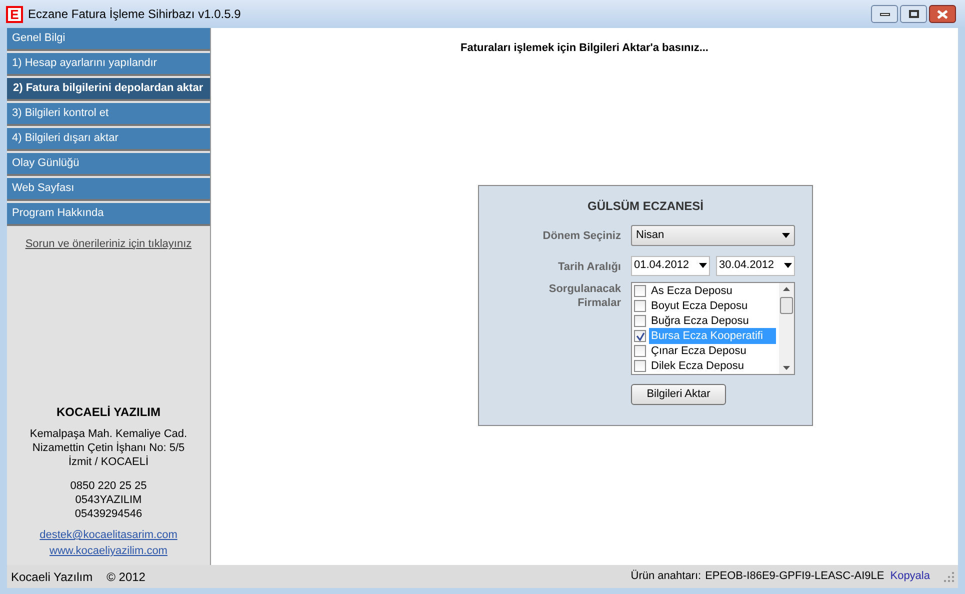 Image resolution: width=965 pixels, height=594 pixels. I want to click on maximize-button, so click(913, 14).